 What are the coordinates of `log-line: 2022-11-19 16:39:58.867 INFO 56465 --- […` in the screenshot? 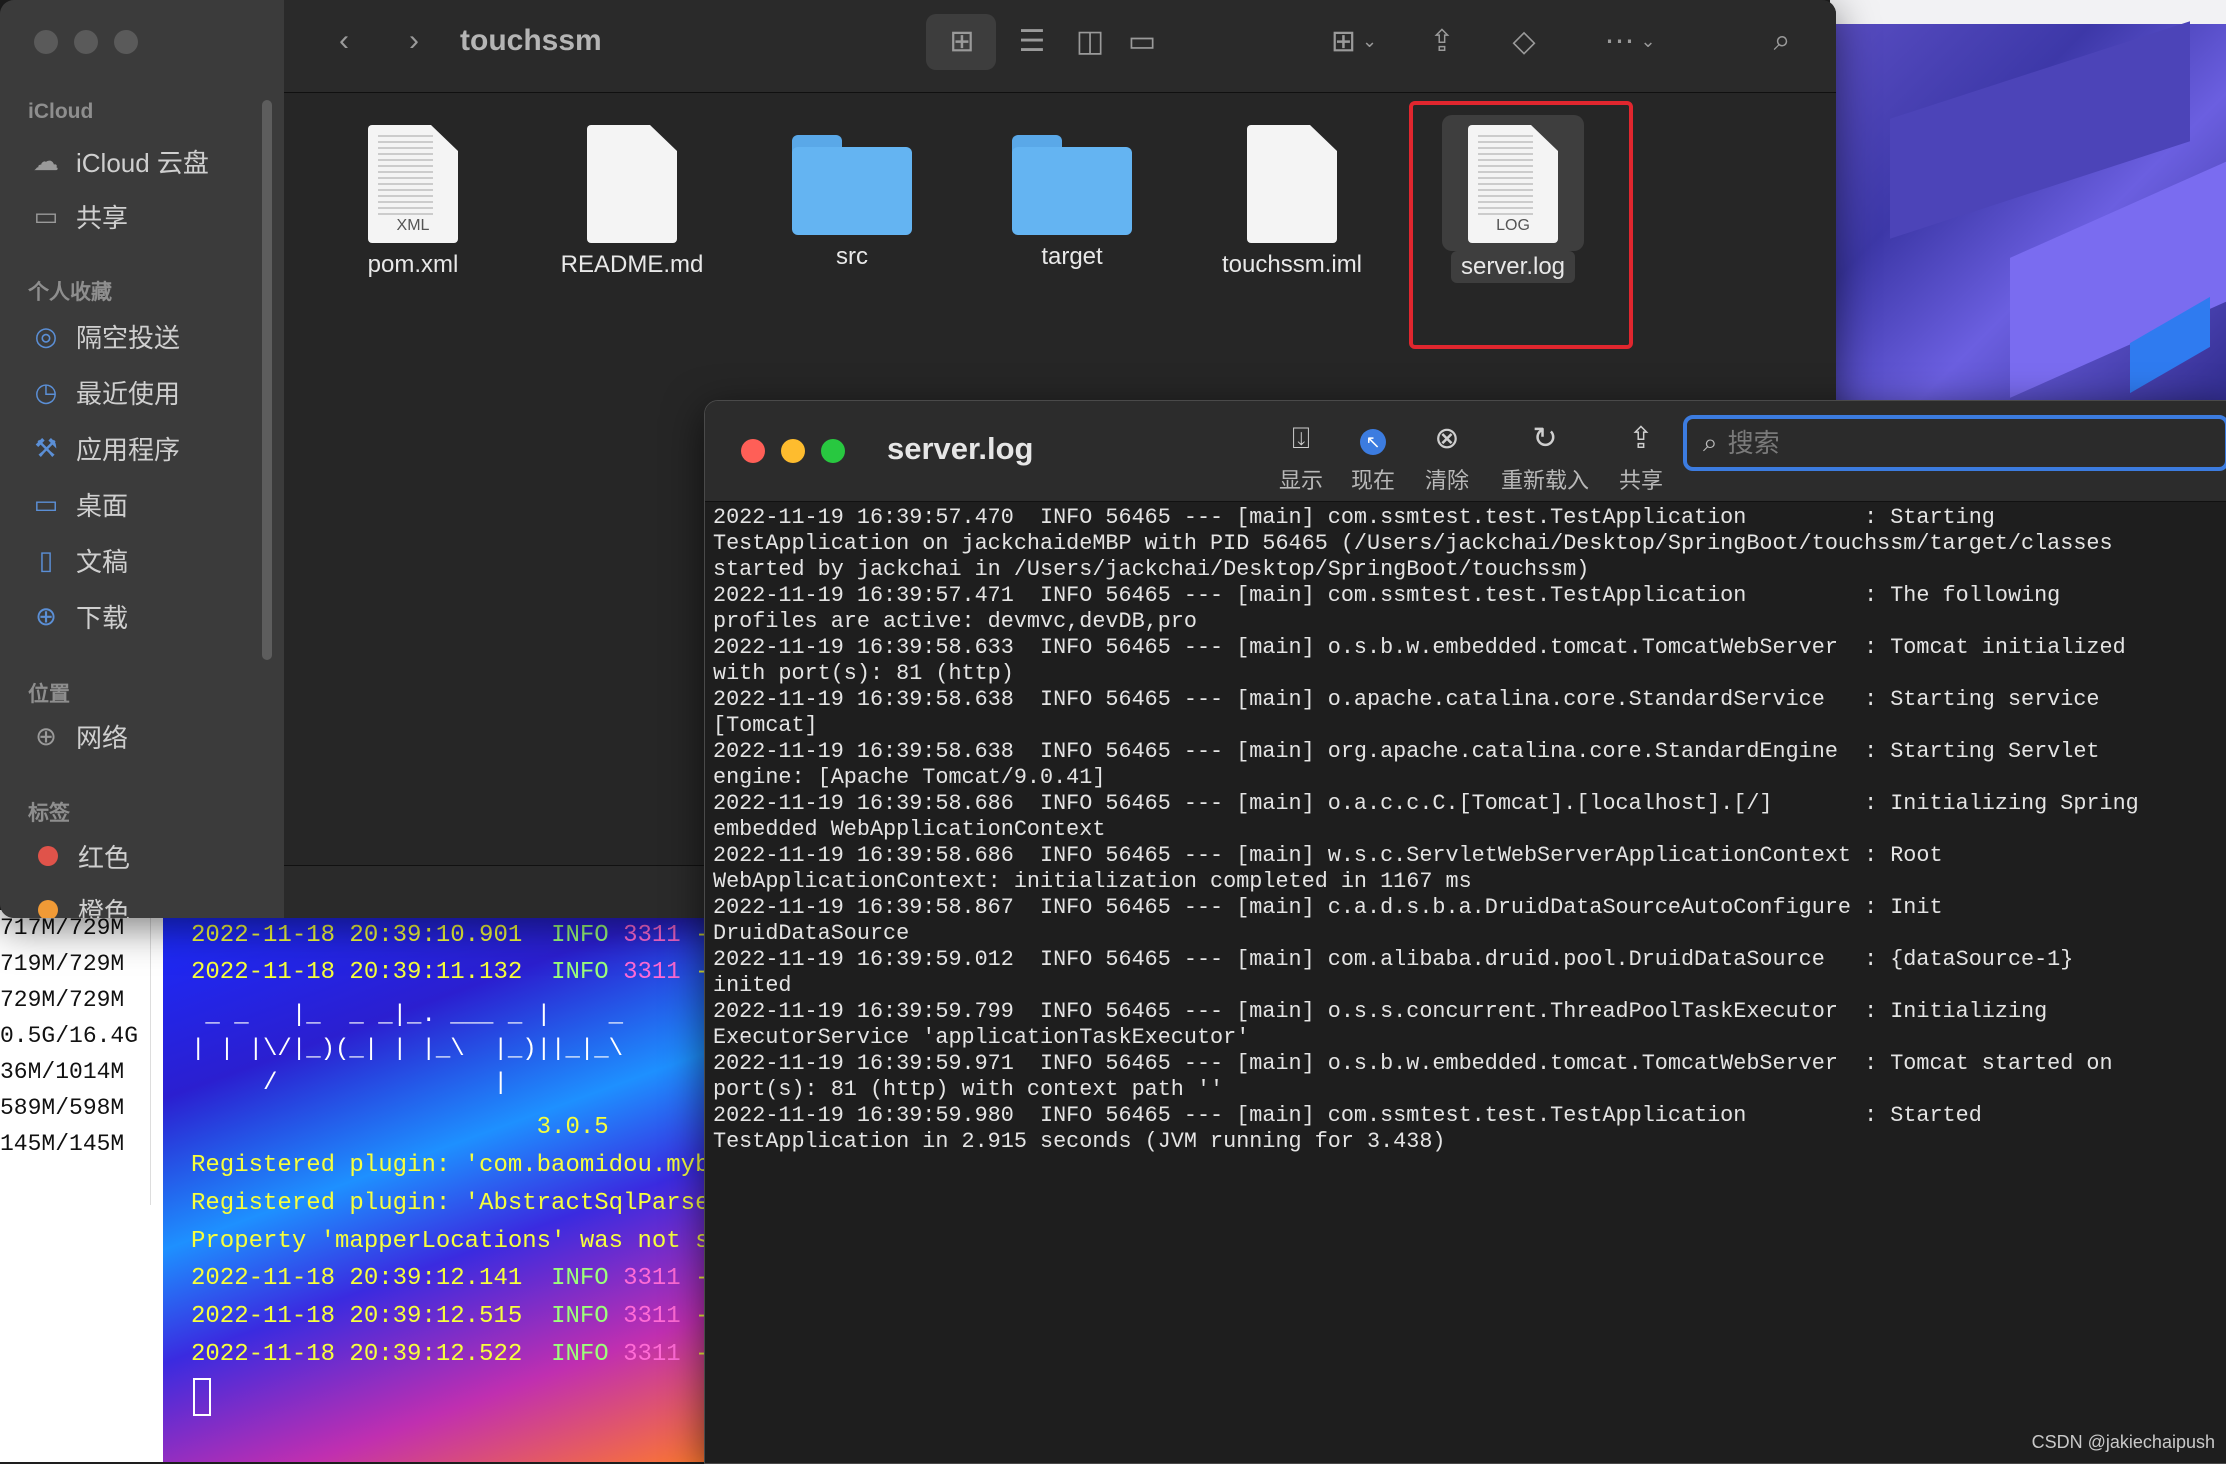 It's located at (1328, 907).